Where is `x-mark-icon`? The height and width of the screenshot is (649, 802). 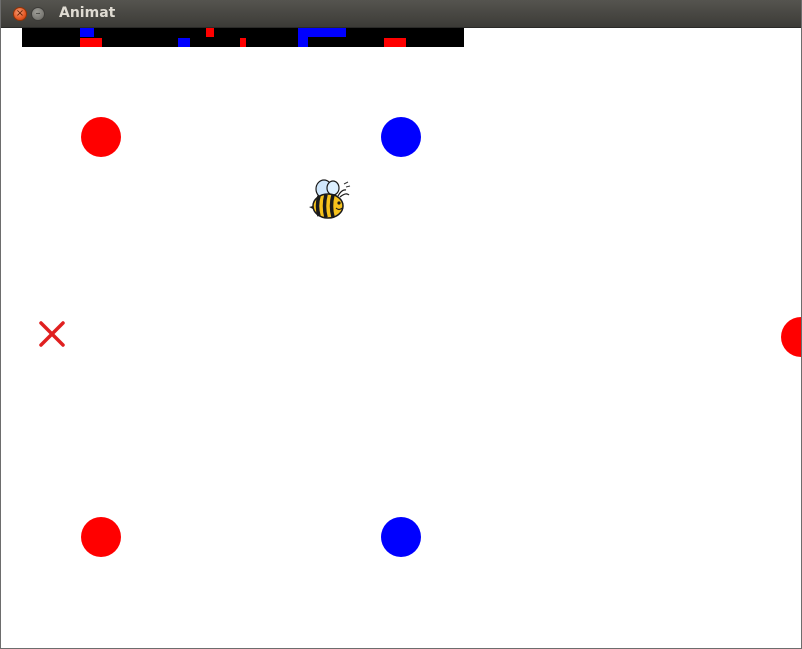 x-mark-icon is located at coordinates (52, 334).